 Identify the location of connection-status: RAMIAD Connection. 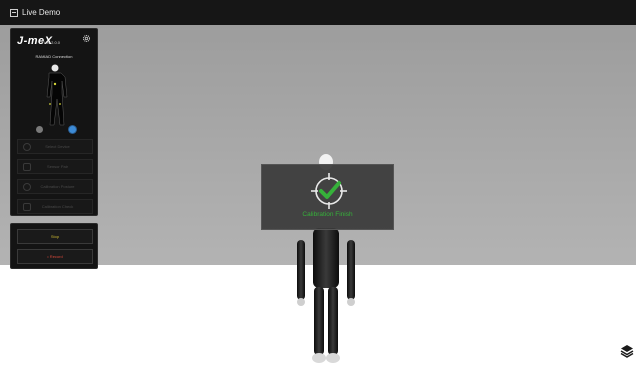
(54, 56).